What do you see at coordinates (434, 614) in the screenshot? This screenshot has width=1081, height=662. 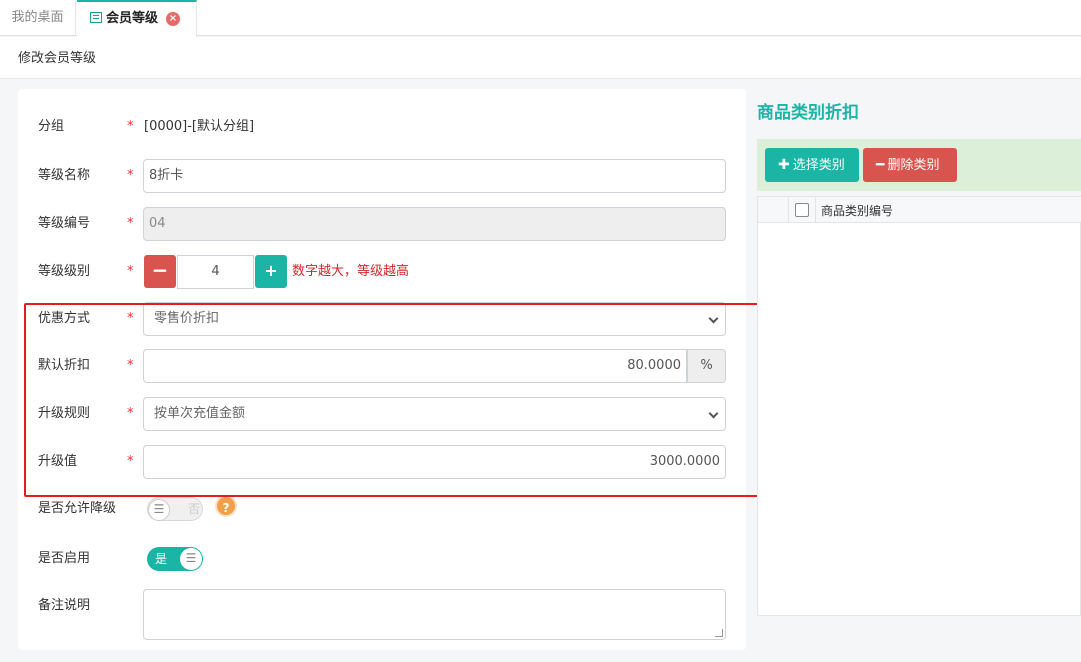 I see `remark-textarea` at bounding box center [434, 614].